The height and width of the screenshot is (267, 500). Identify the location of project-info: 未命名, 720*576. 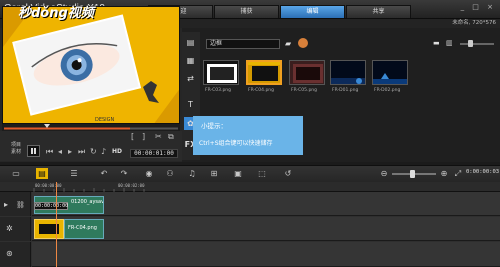
(474, 23).